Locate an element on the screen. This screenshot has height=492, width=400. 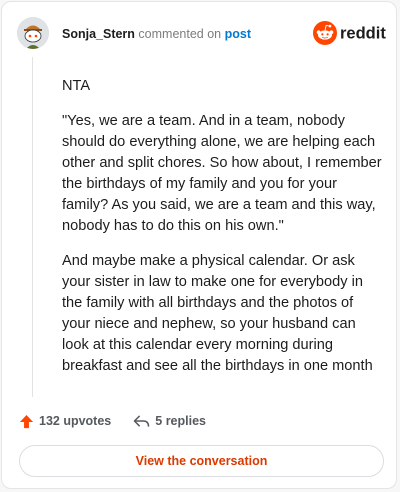
upvote-button: 132 upvotes is located at coordinates (65, 421).